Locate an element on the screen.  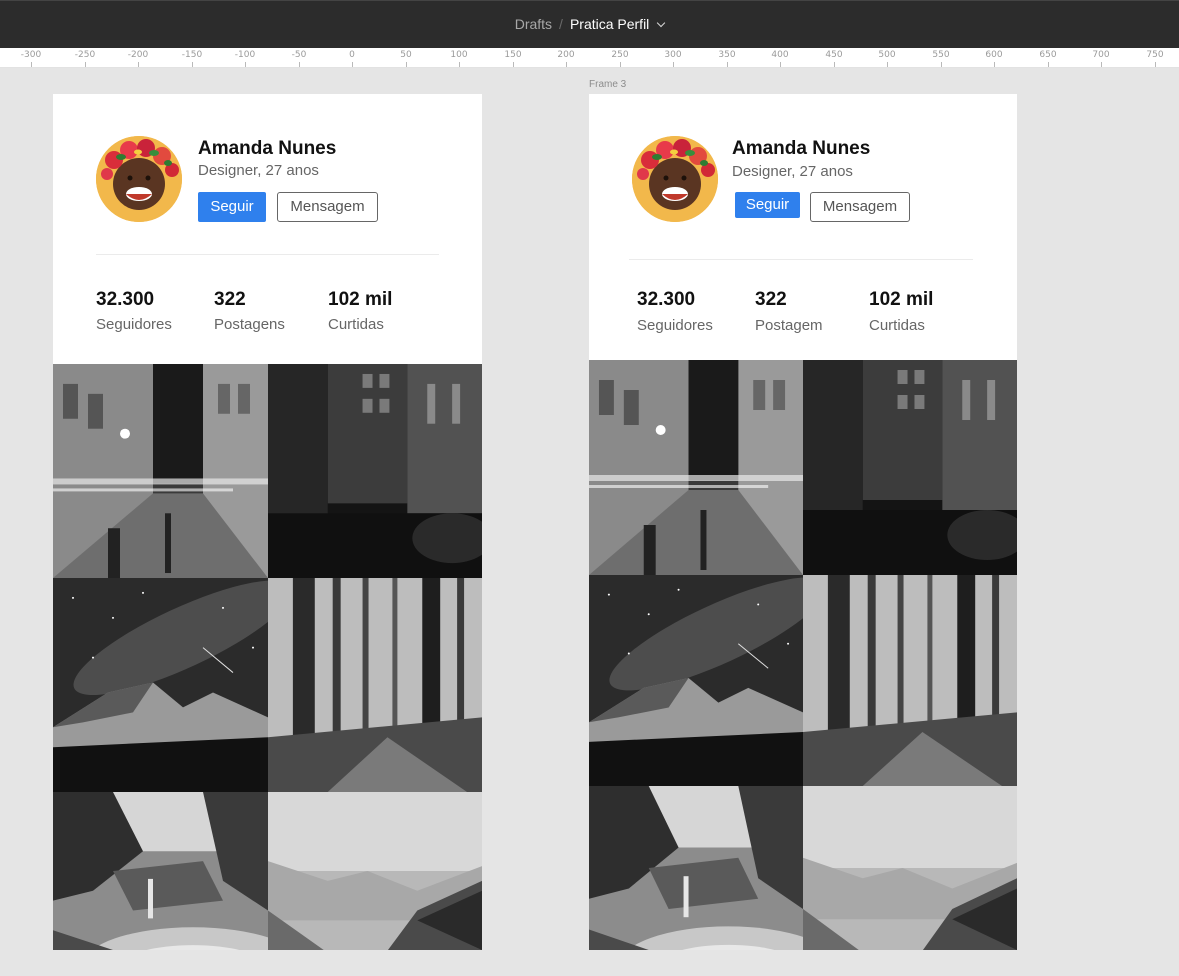
ruler-tick: 400 is located at coordinates (780, 57).